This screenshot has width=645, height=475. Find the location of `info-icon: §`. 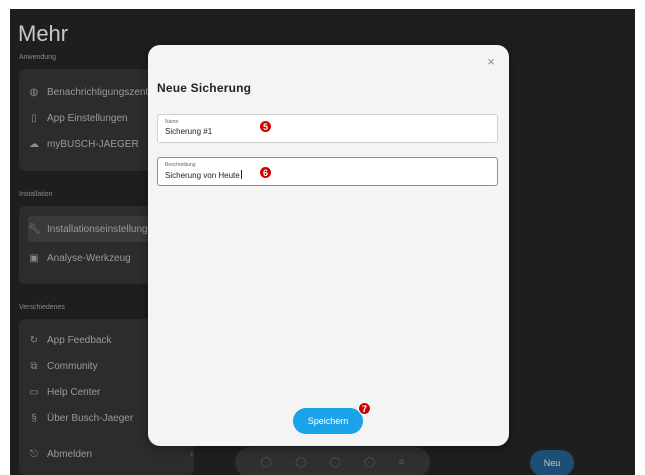

info-icon: § is located at coordinates (34, 418).